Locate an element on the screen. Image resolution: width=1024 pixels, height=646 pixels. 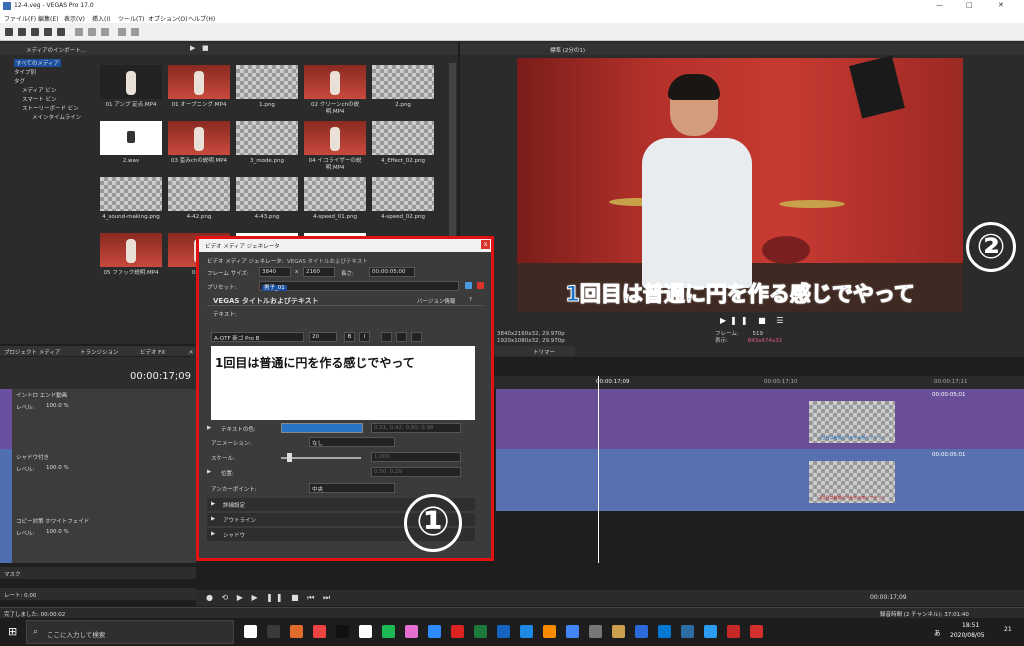
close-button: ✕ is located at coordinates (1001, 5).